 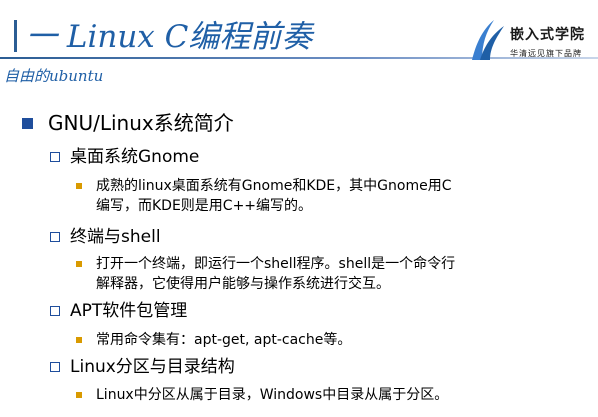 What do you see at coordinates (152, 367) in the screenshot?
I see `list-item-heading-text: Linux分区与目录结构` at bounding box center [152, 367].